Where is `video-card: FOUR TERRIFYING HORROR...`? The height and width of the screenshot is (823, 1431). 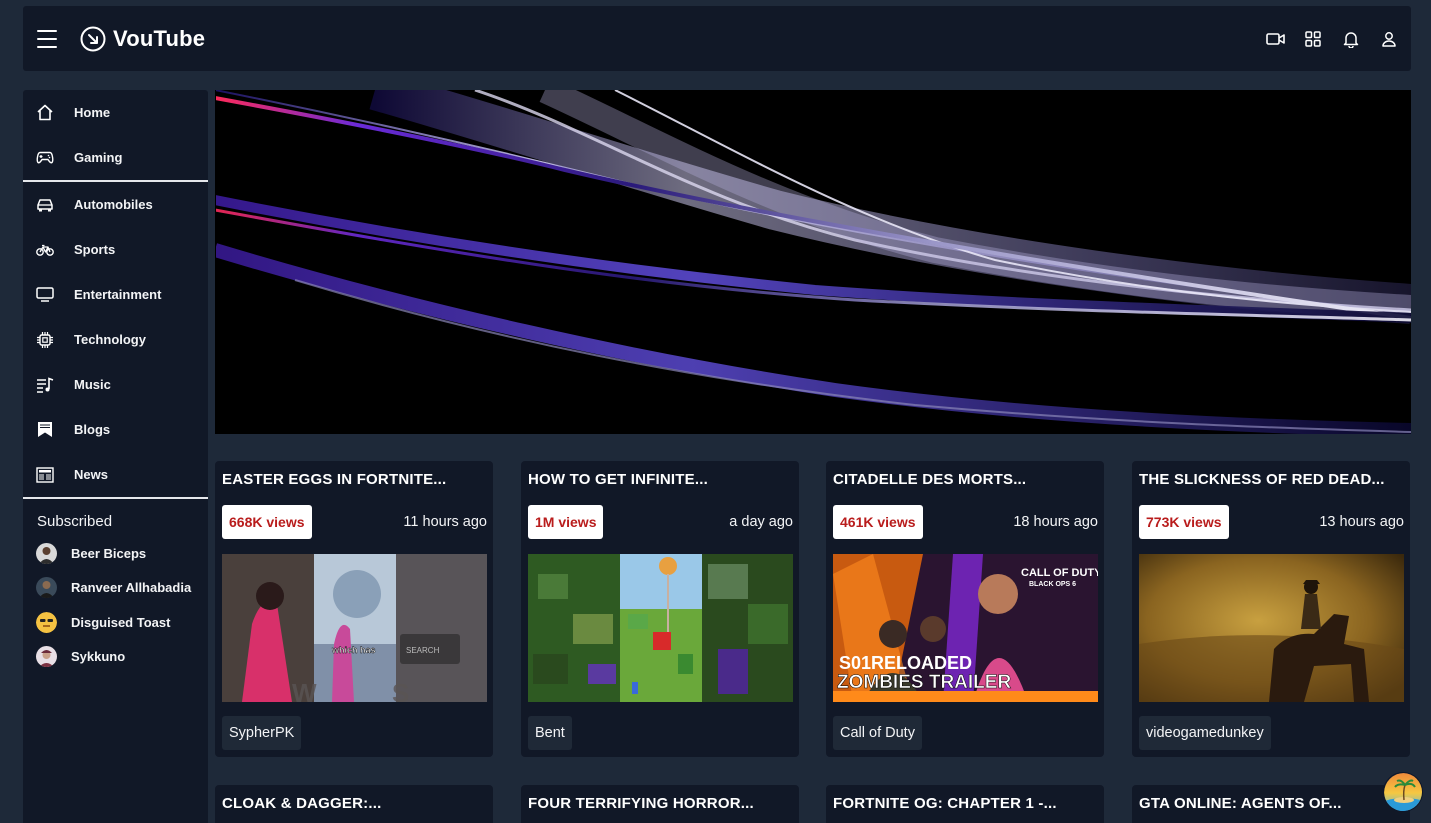 video-card: FOUR TERRIFYING HORROR... is located at coordinates (660, 804).